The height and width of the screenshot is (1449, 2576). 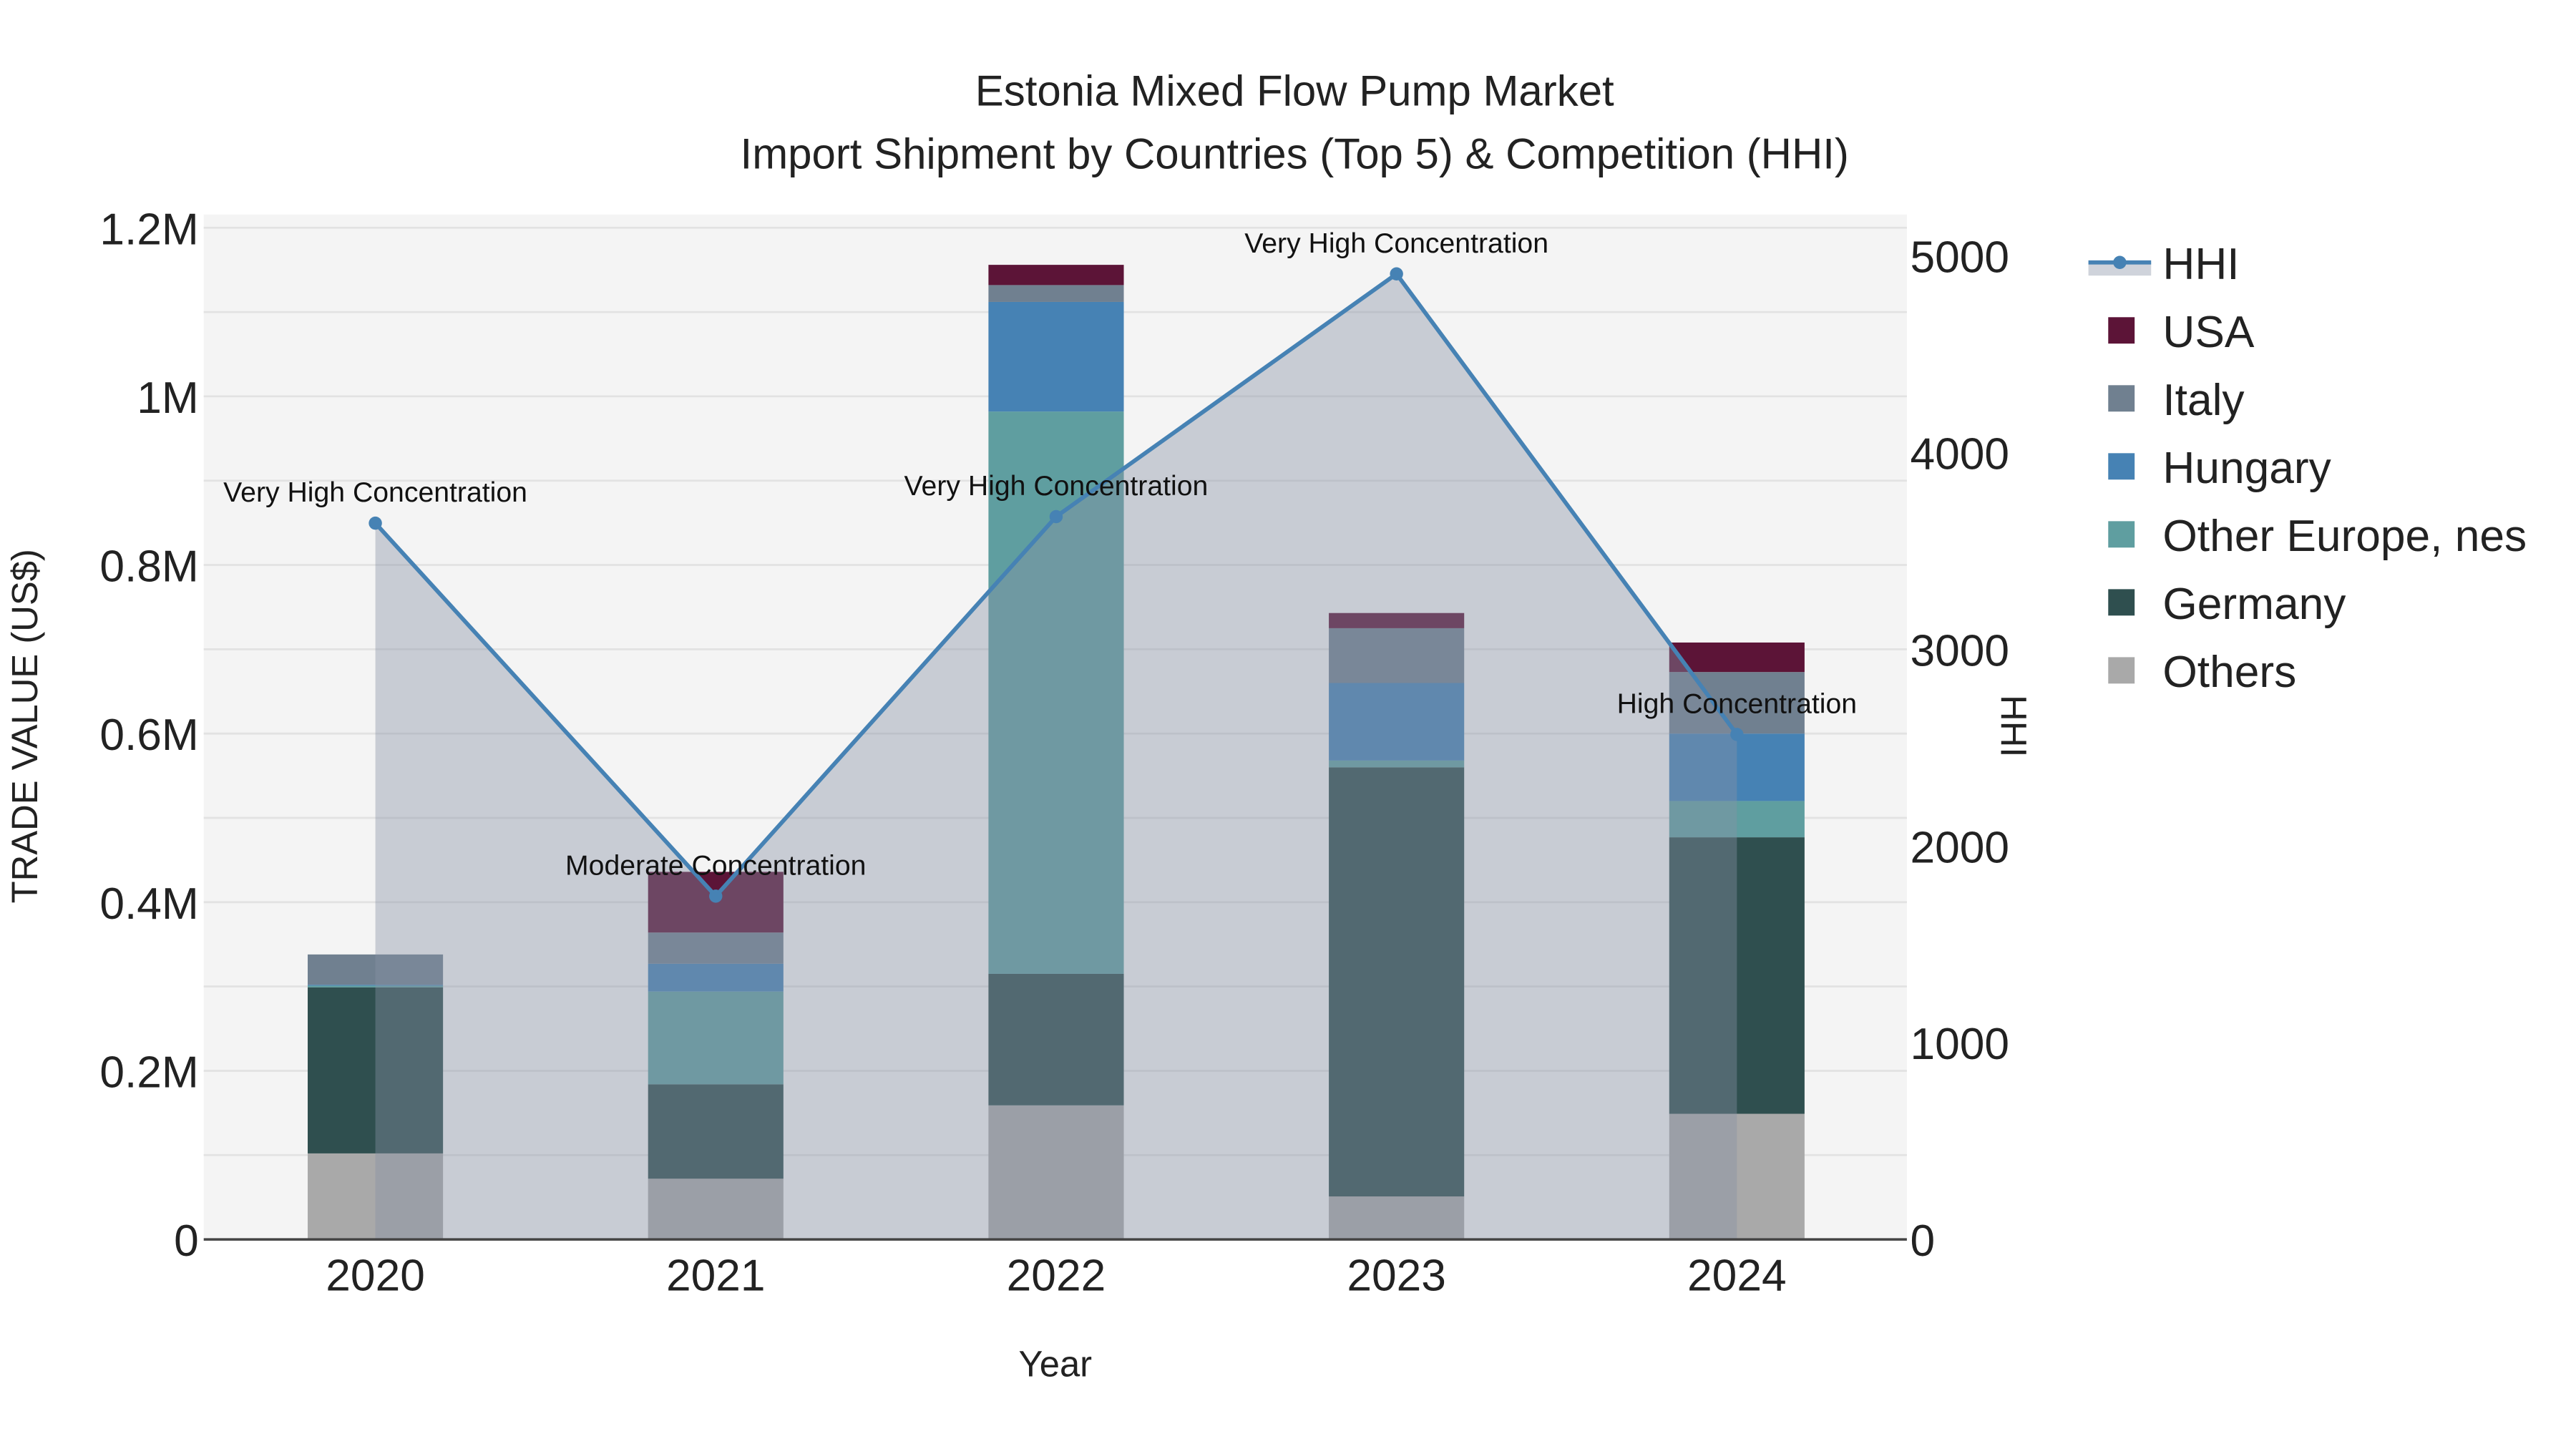 What do you see at coordinates (1960, 1044) in the screenshot?
I see `y2-tick-label: 1000` at bounding box center [1960, 1044].